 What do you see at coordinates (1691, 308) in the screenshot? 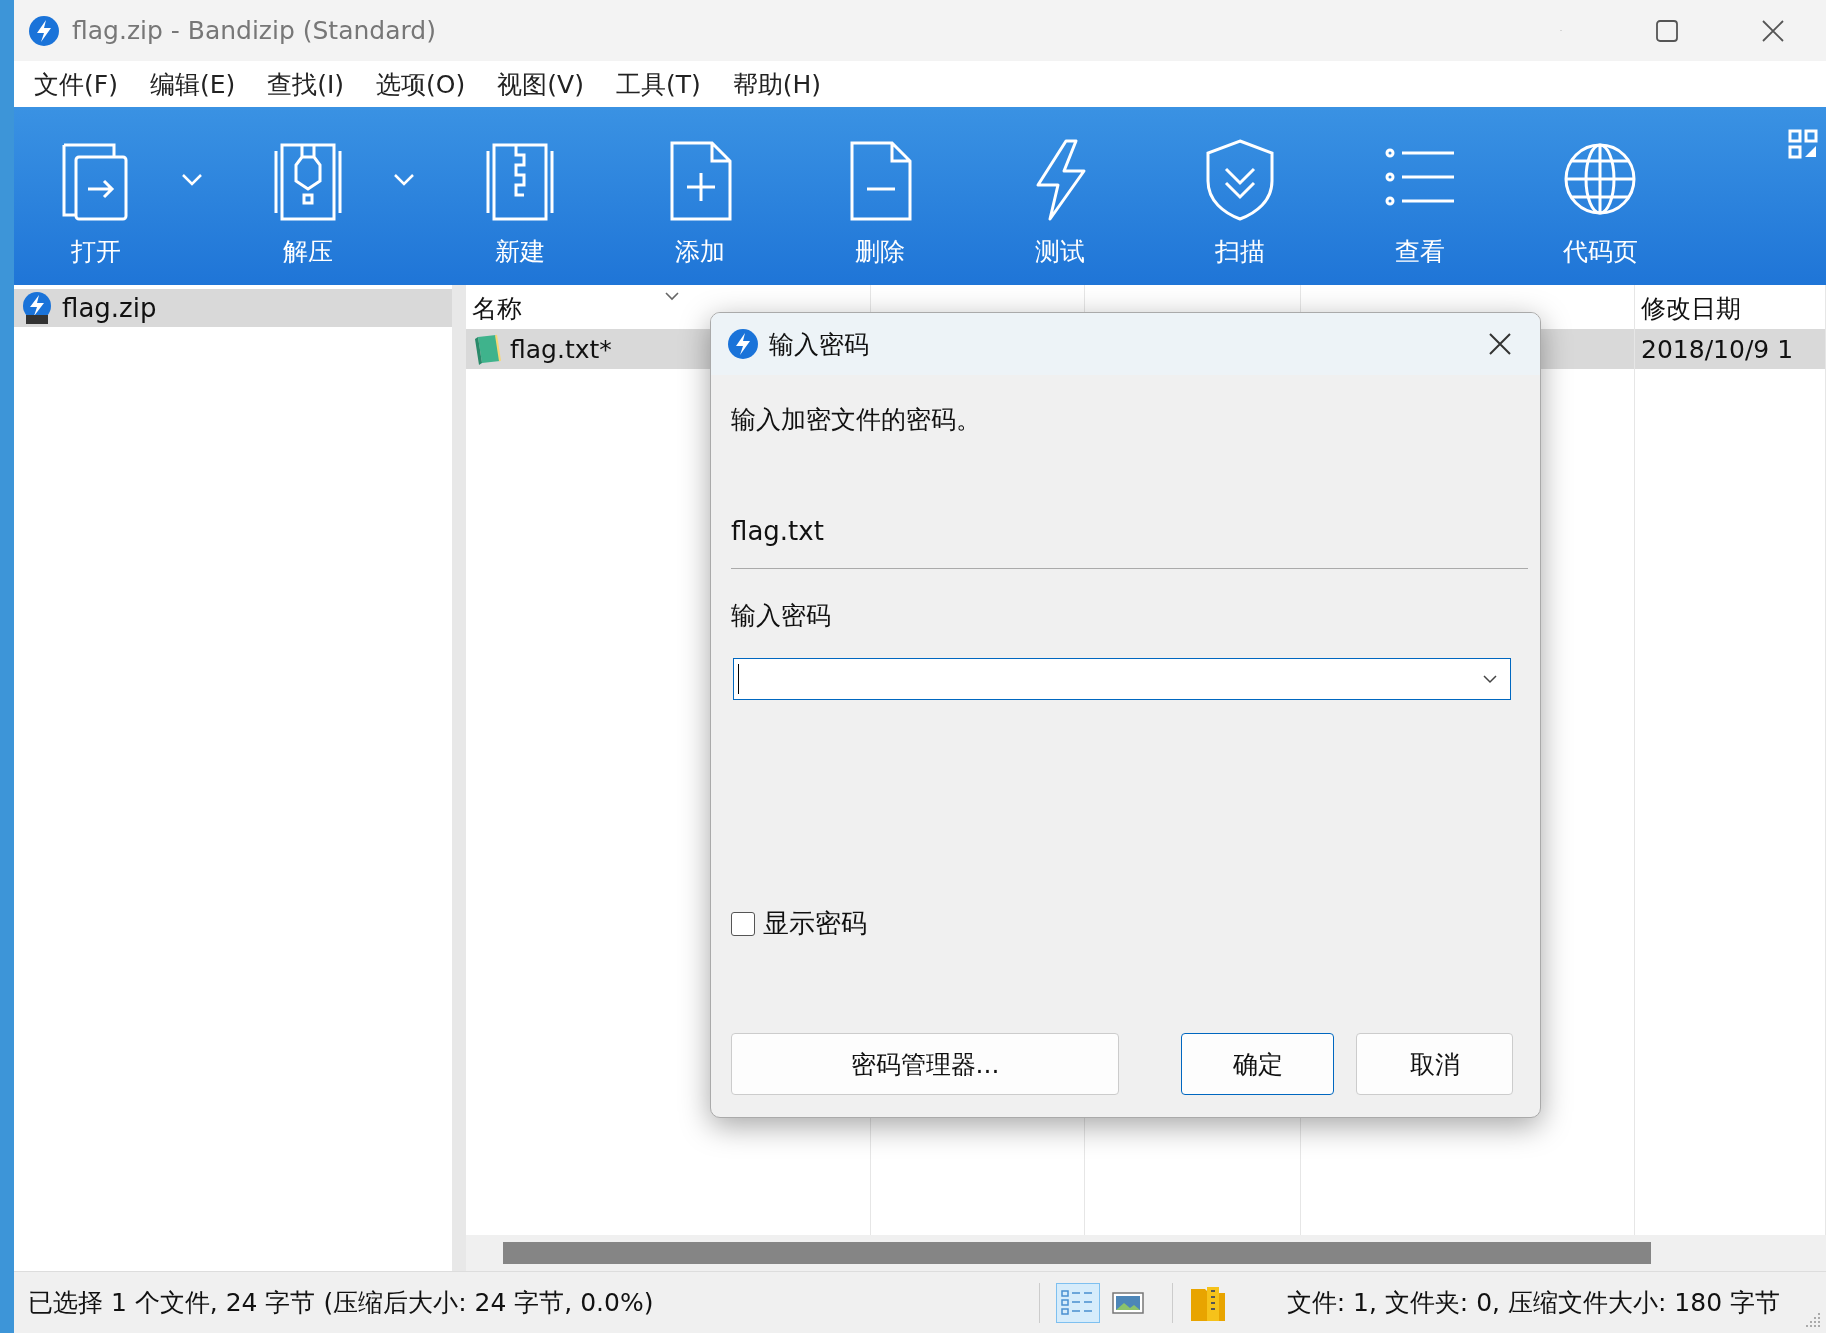
I see `column-header: 修改日期` at bounding box center [1691, 308].